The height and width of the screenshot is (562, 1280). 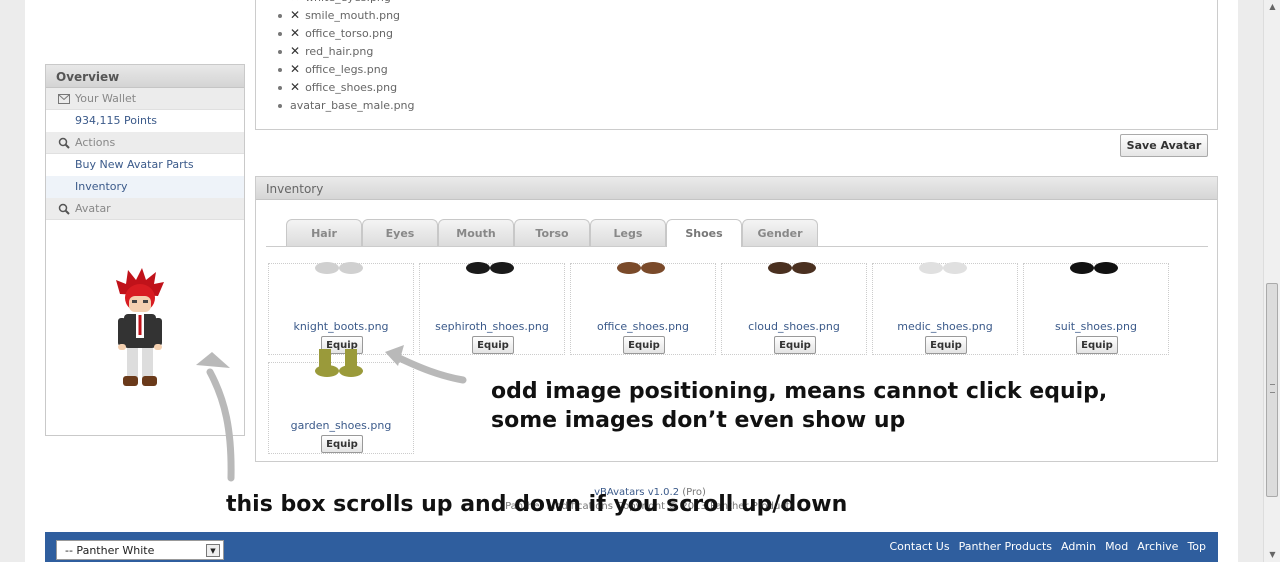 I want to click on page-scrollbar: ▲ ▼, so click(x=1271, y=281).